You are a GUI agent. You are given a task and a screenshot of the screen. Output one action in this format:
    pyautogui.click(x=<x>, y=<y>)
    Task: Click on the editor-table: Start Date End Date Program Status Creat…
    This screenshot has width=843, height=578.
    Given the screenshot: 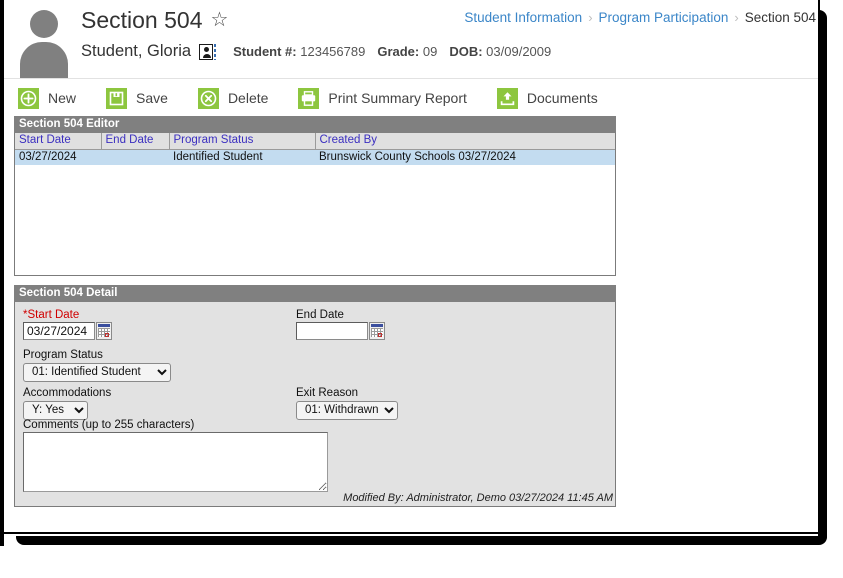 What is the action you would take?
    pyautogui.click(x=315, y=149)
    